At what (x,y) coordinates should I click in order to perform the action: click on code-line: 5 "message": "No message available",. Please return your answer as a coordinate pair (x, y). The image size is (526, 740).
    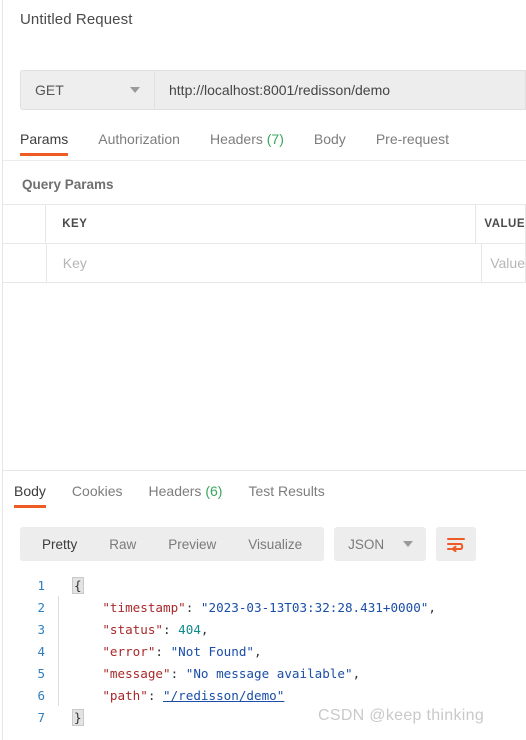
    Looking at the image, I should click on (264, 673).